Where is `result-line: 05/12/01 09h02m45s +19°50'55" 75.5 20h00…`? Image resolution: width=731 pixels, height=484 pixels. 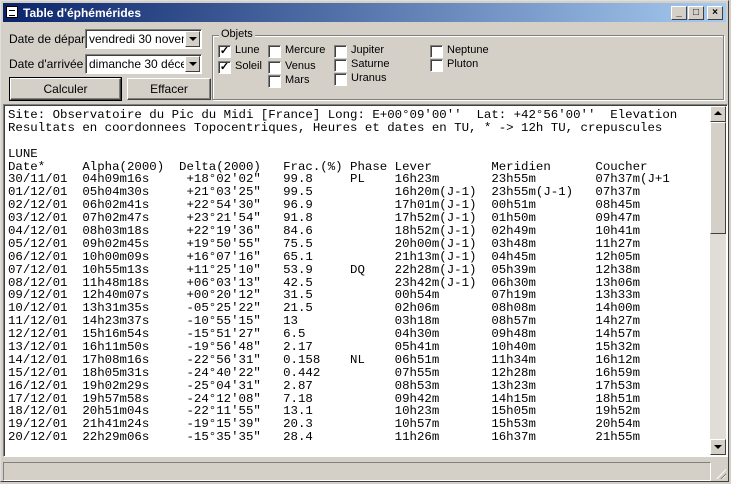 result-line: 05/12/01 09h02m45s +19°50'55" 75.5 20h00… is located at coordinates (324, 243).